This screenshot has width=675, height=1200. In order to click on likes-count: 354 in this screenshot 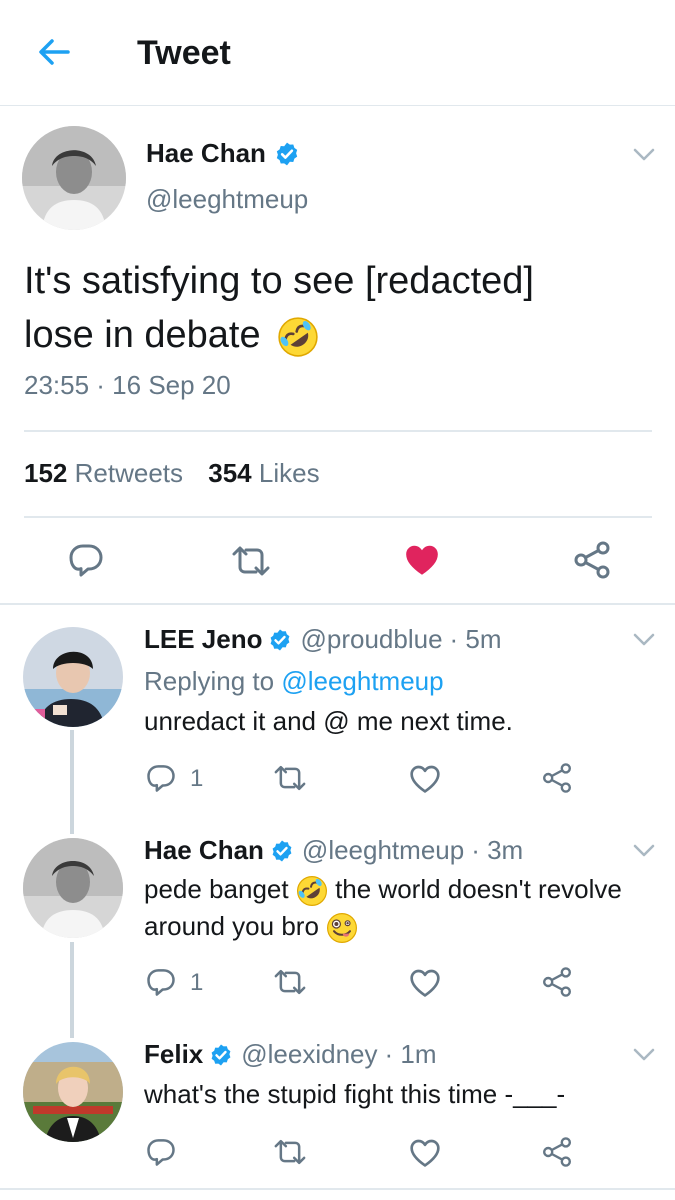, I will do `click(229, 473)`.